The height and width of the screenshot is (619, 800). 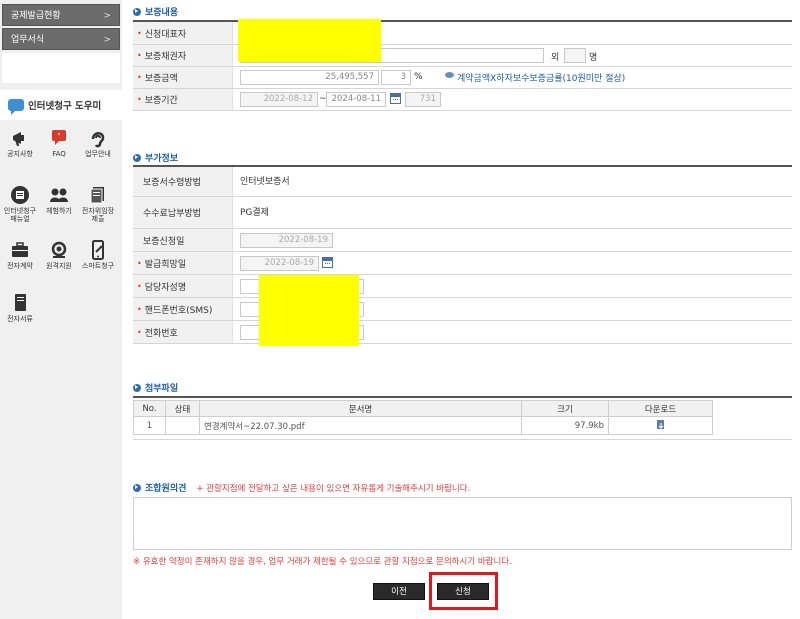 What do you see at coordinates (254, 213) in the screenshot?
I see `fee-value: PG결제` at bounding box center [254, 213].